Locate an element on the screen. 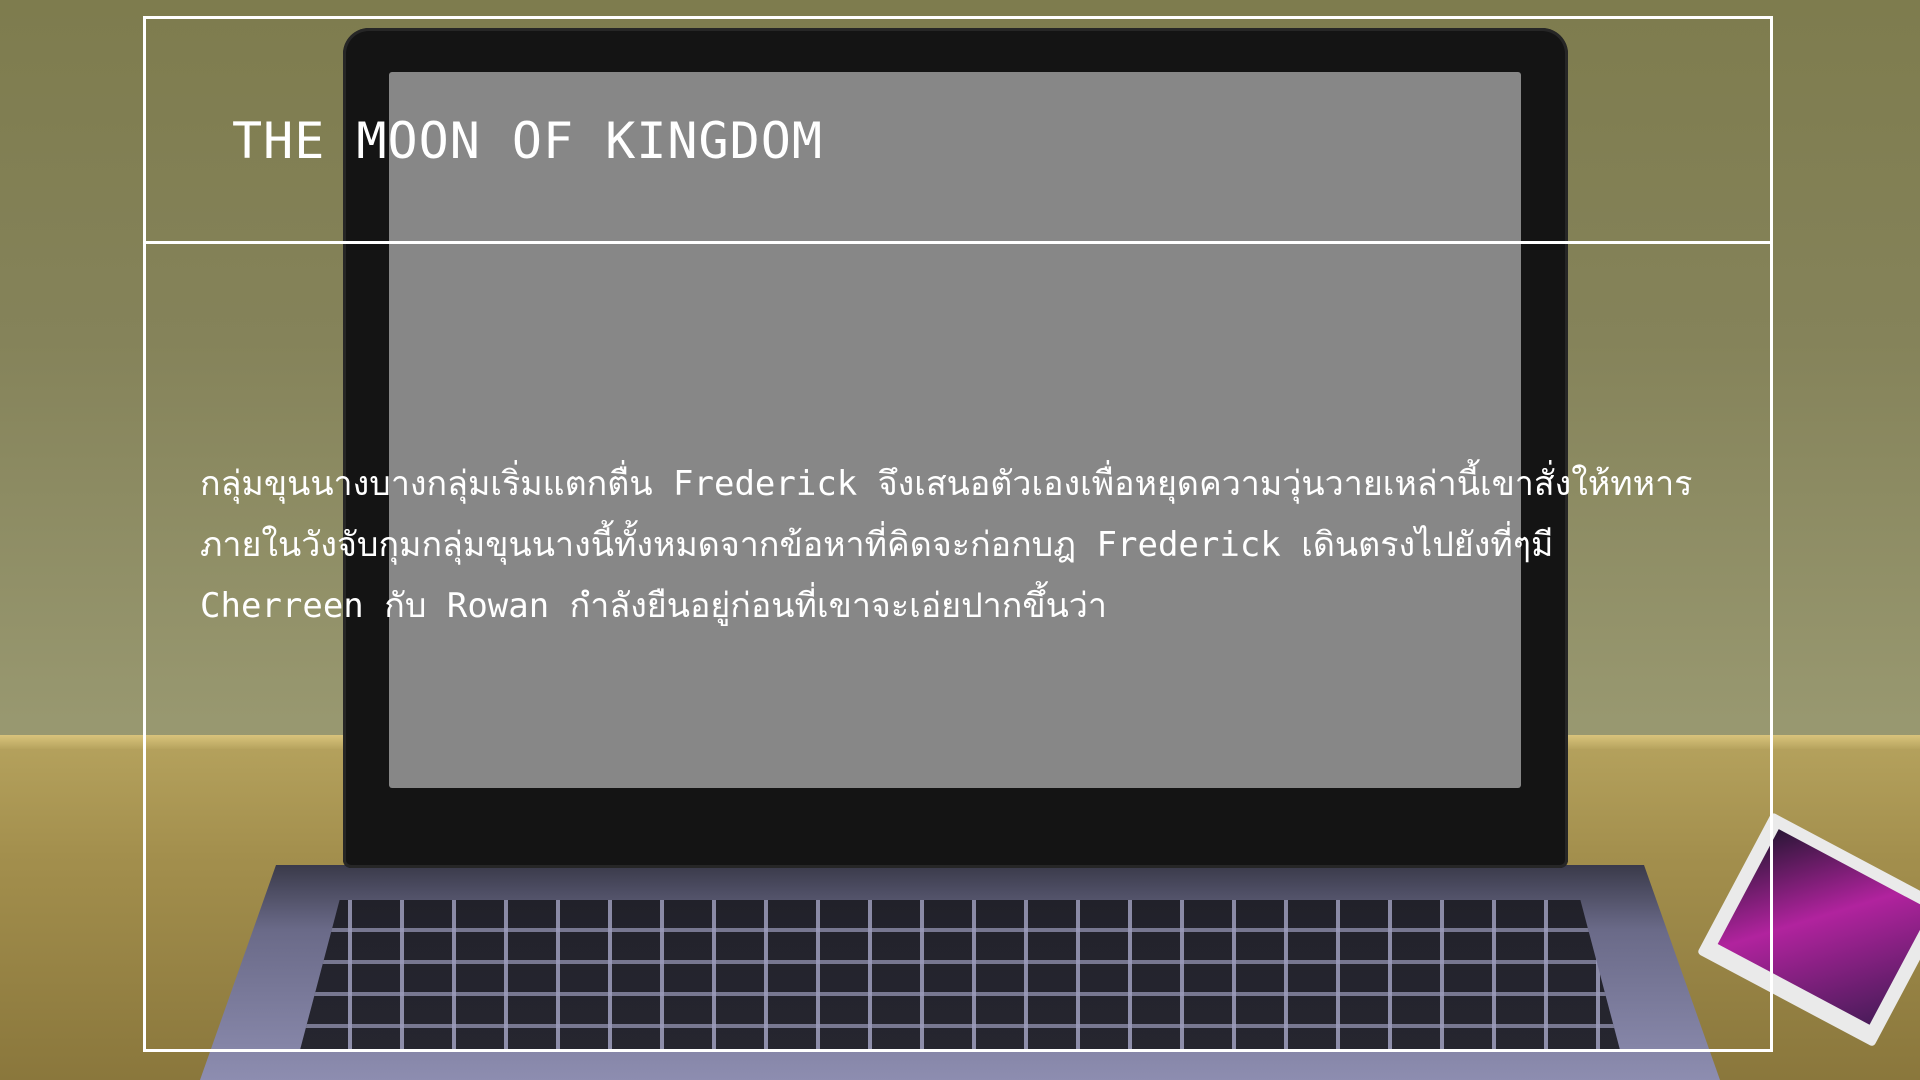  title-divider is located at coordinates (958, 242).